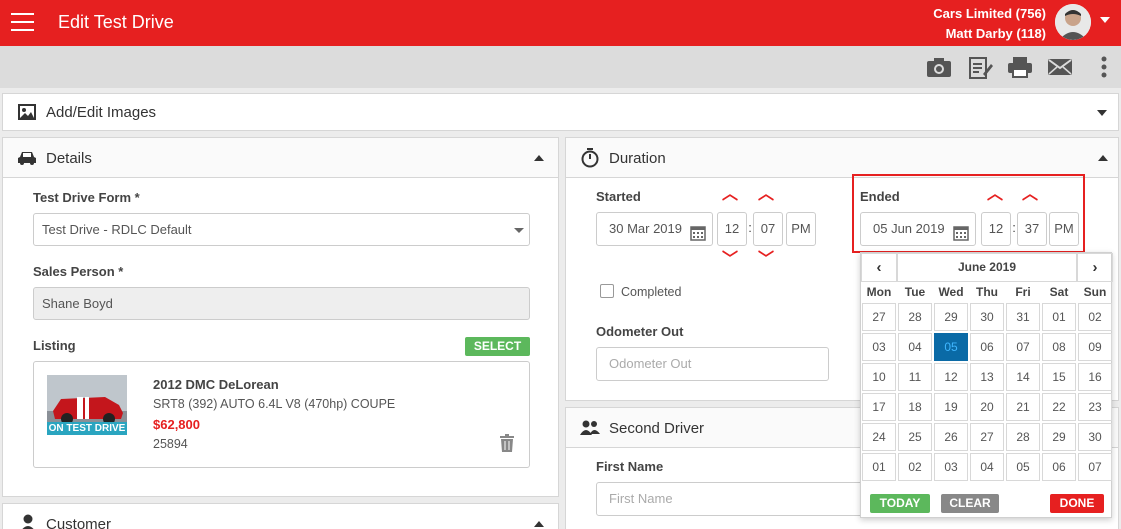  What do you see at coordinates (970, 503) in the screenshot?
I see `clear-button: CLEAR` at bounding box center [970, 503].